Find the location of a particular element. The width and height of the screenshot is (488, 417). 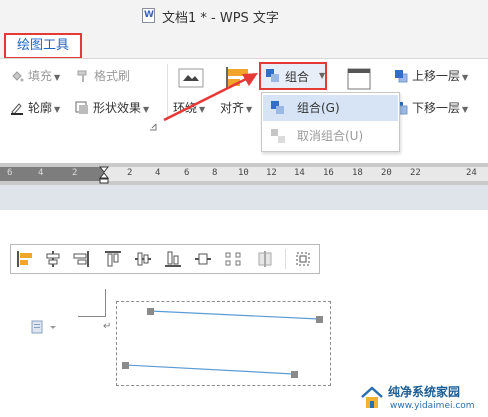

dialog-launcher-icon is located at coordinates (153, 127).